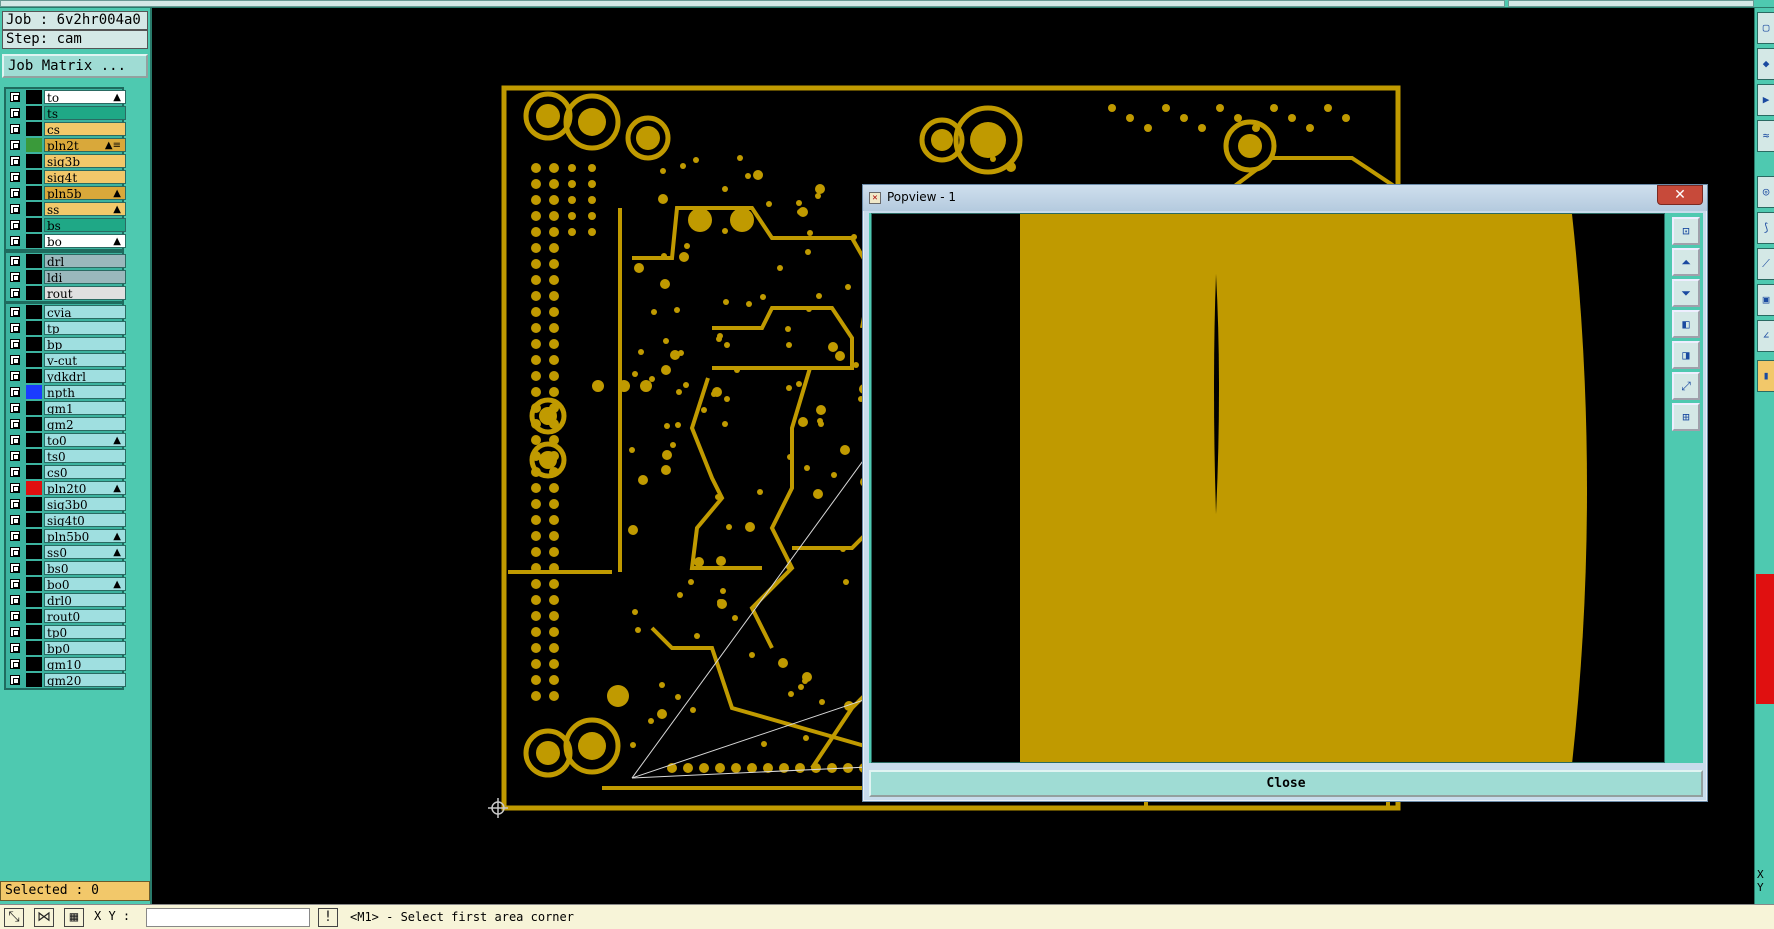  Describe the element at coordinates (66, 129) in the screenshot. I see `layer-row-cs: cs` at that location.